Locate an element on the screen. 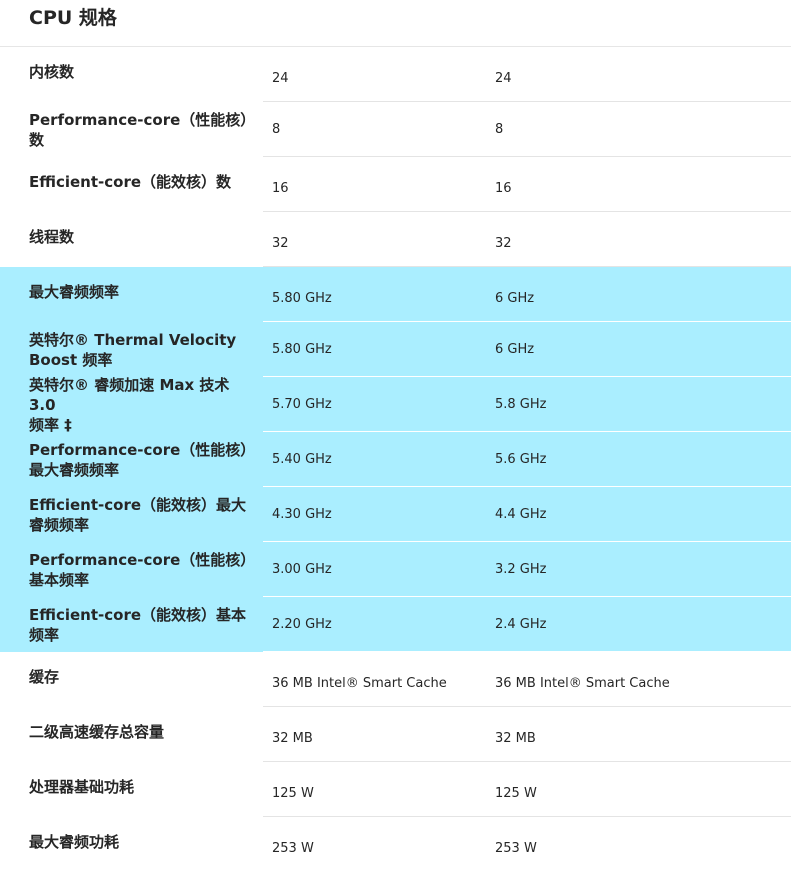  spec-label: Efficient-core（能效核）最大 睿频频率 is located at coordinates (145, 514).